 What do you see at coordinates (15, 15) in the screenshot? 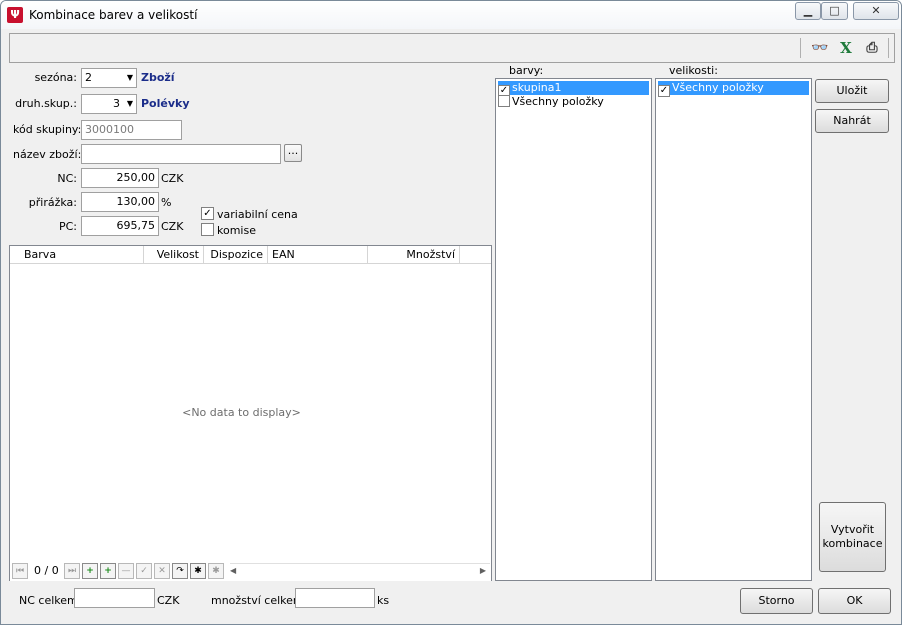
I see `fork-knife-icon: Ψ` at bounding box center [15, 15].